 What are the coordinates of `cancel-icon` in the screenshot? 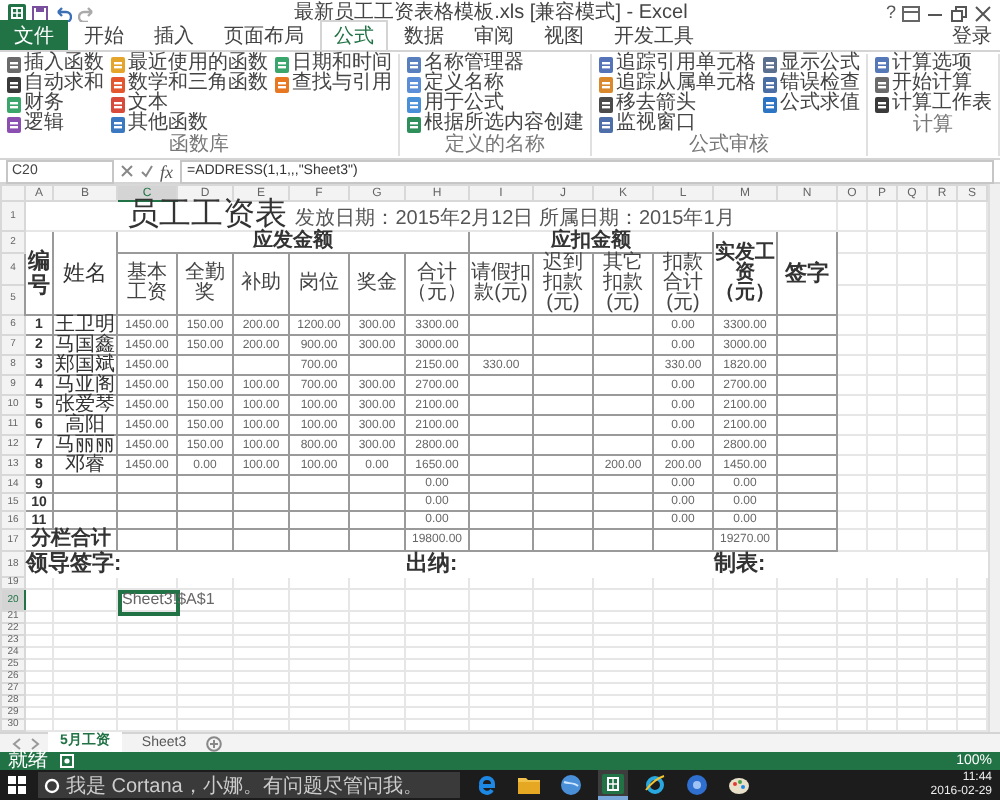 It's located at (127, 171).